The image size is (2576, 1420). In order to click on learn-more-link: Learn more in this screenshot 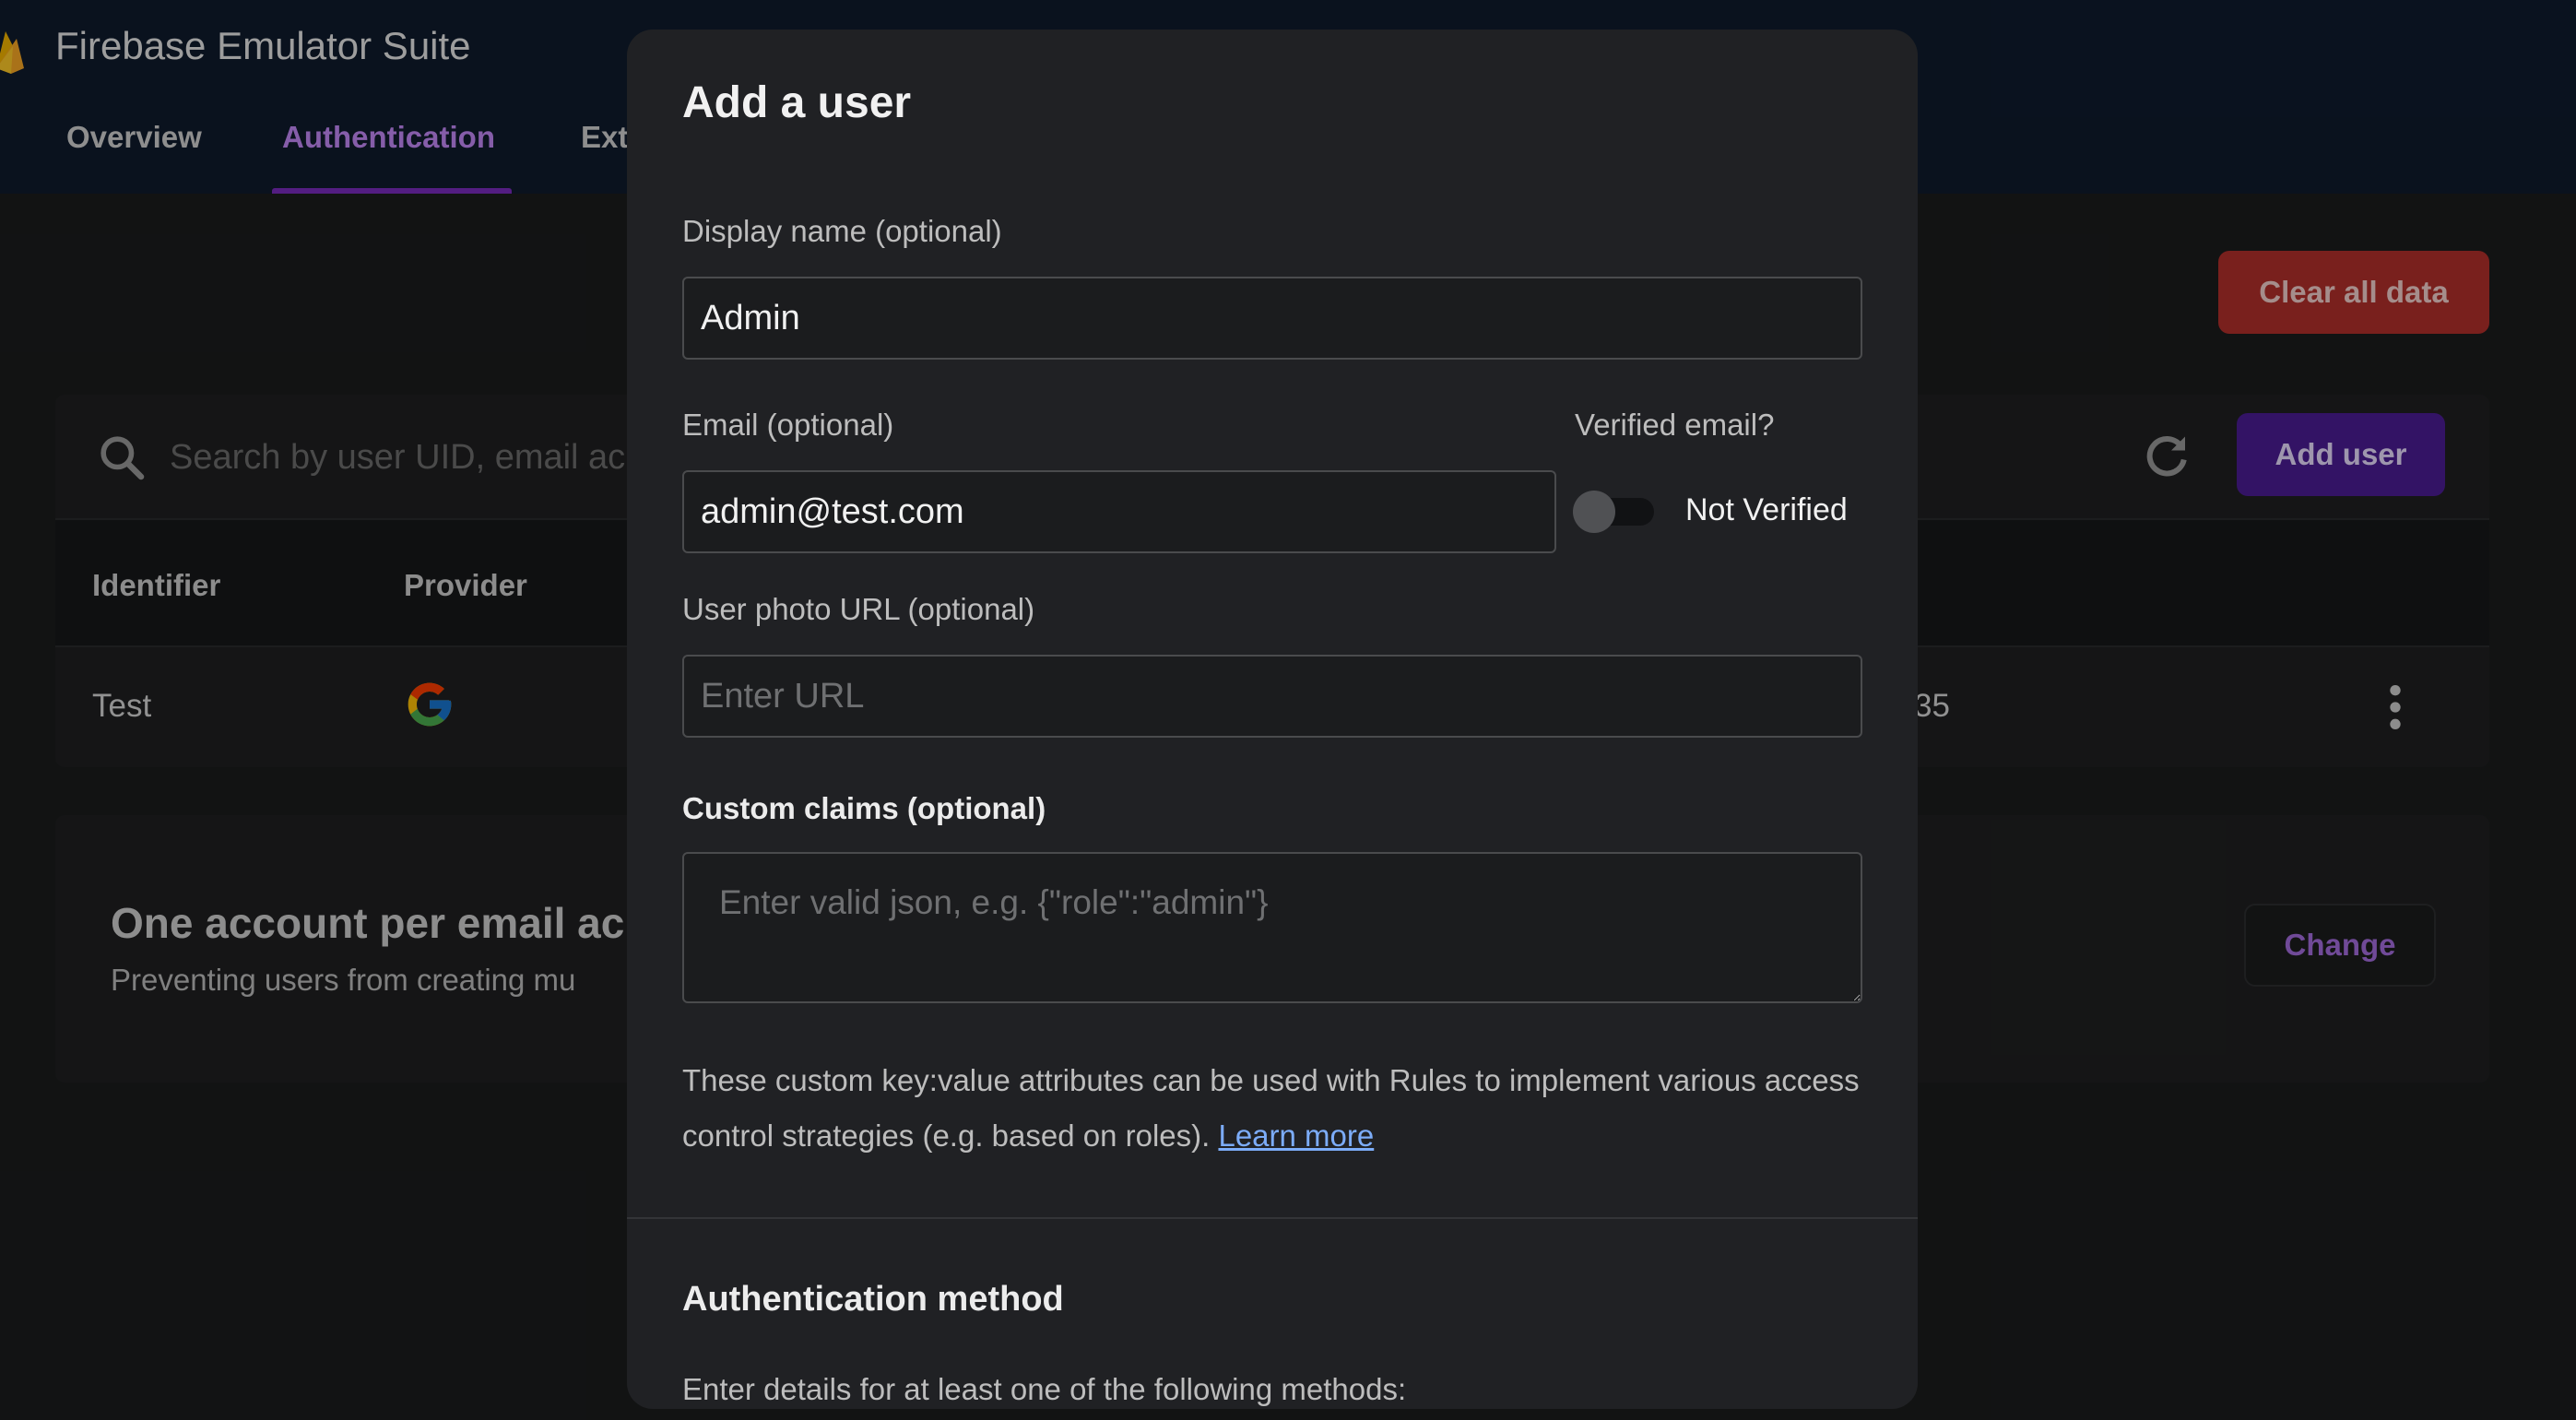, I will do `click(1296, 1135)`.